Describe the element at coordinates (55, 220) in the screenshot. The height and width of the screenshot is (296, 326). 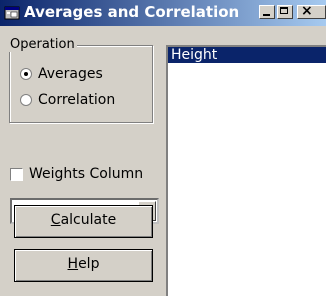
I see `calculate-mnemonic: C` at that location.